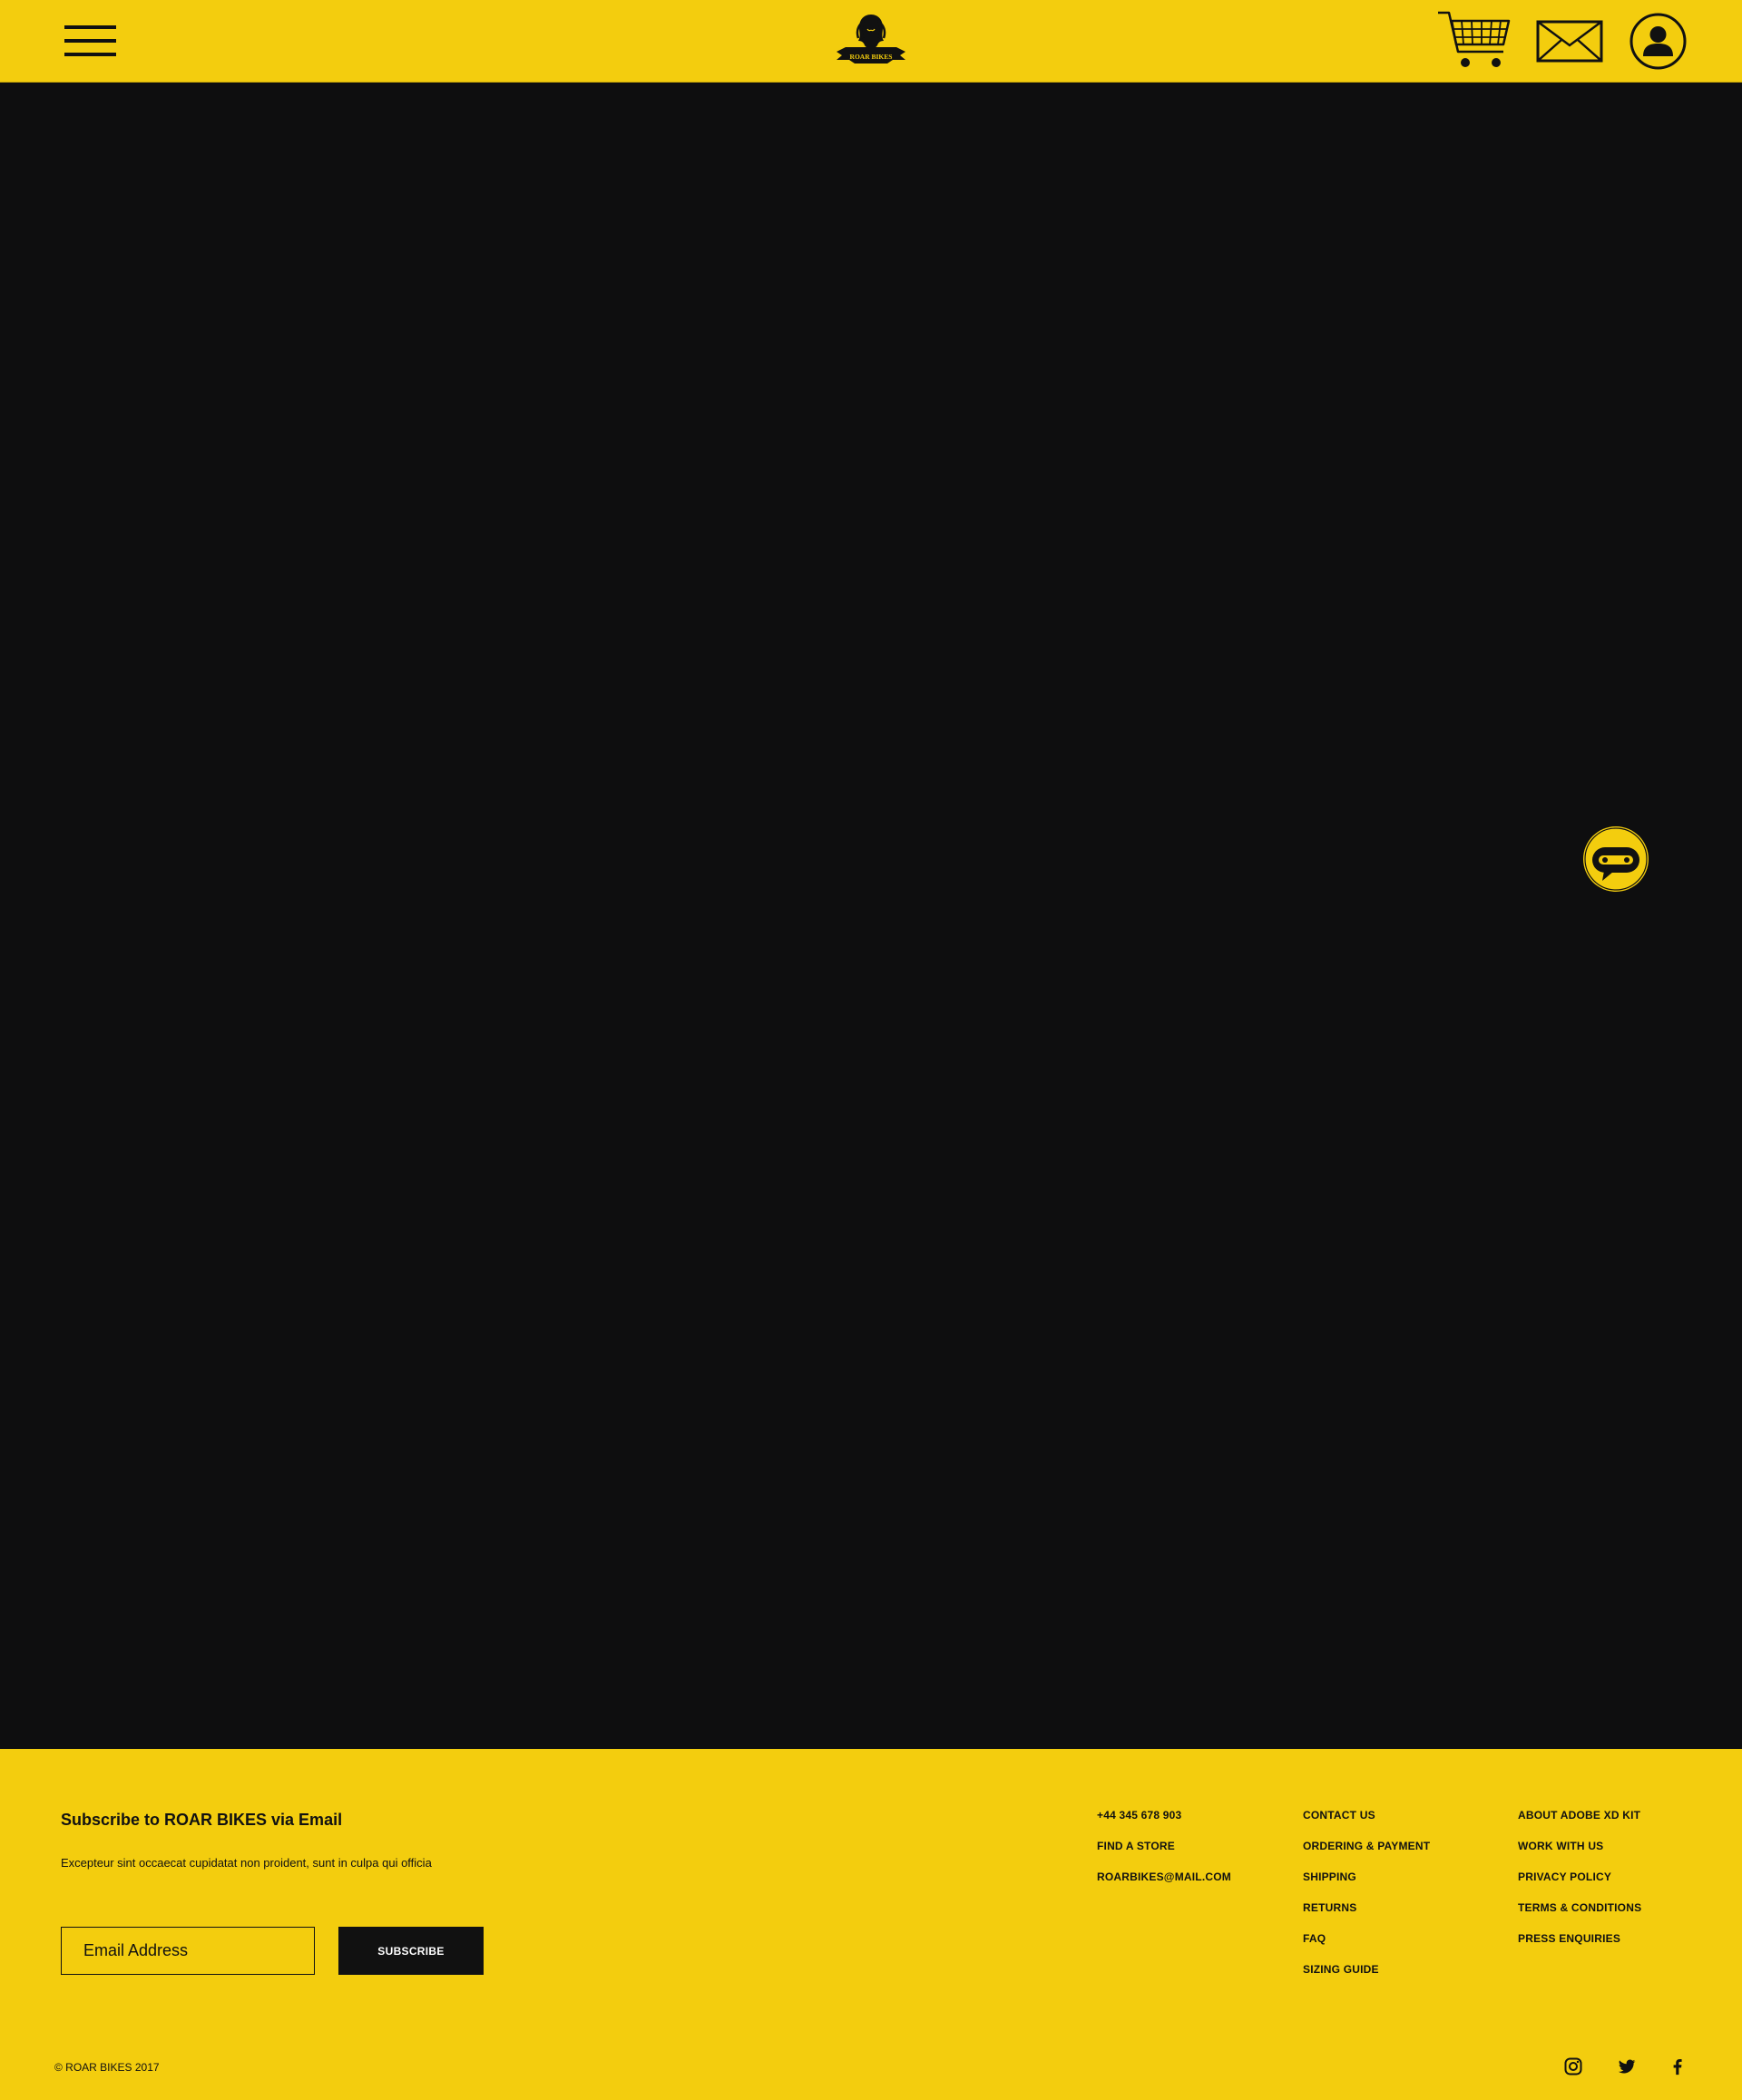  I want to click on logo-text: ROAR BIKES, so click(871, 57).